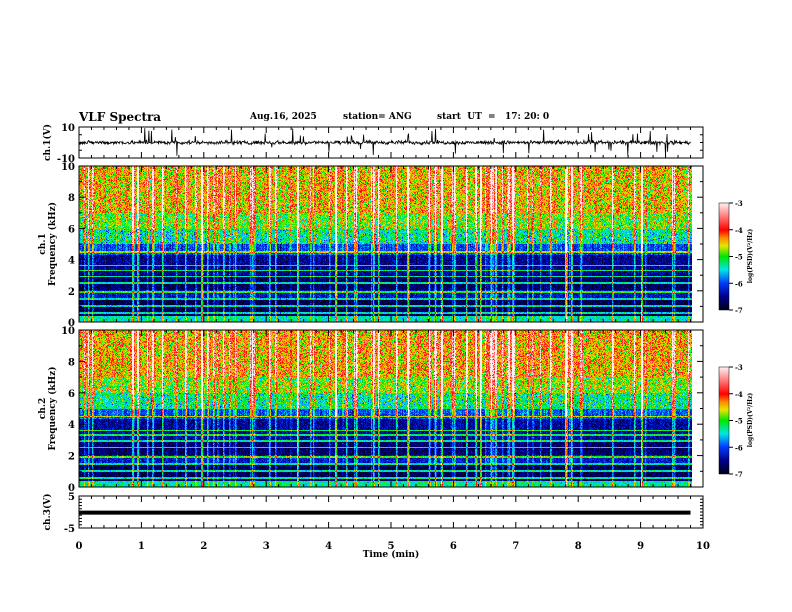 The height and width of the screenshot is (612, 792). I want to click on y-axis-label: ch.1, so click(43, 243).